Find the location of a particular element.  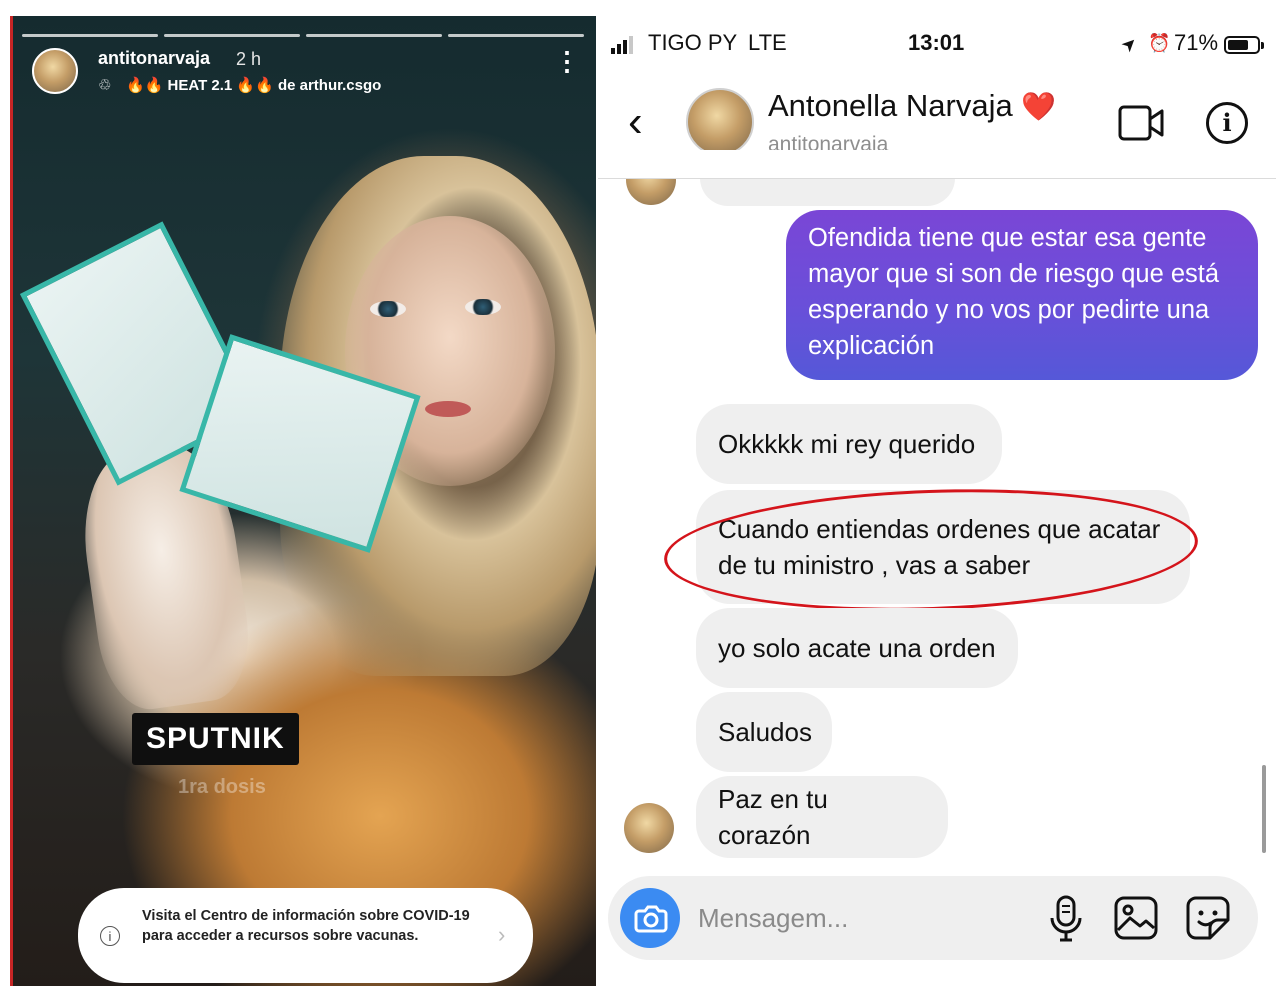

more-options-icon: ⋮ is located at coordinates (567, 61).